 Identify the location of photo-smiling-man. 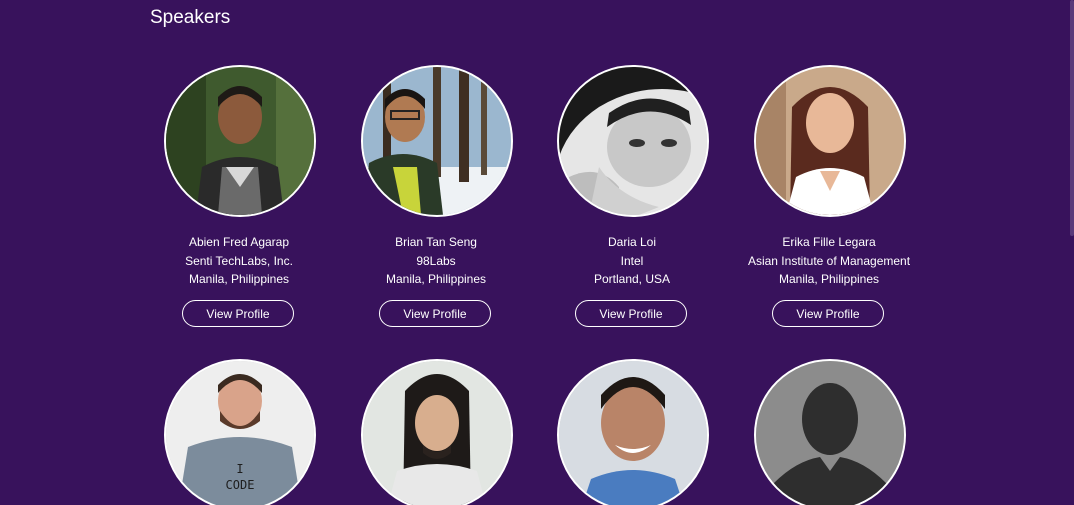
(633, 433).